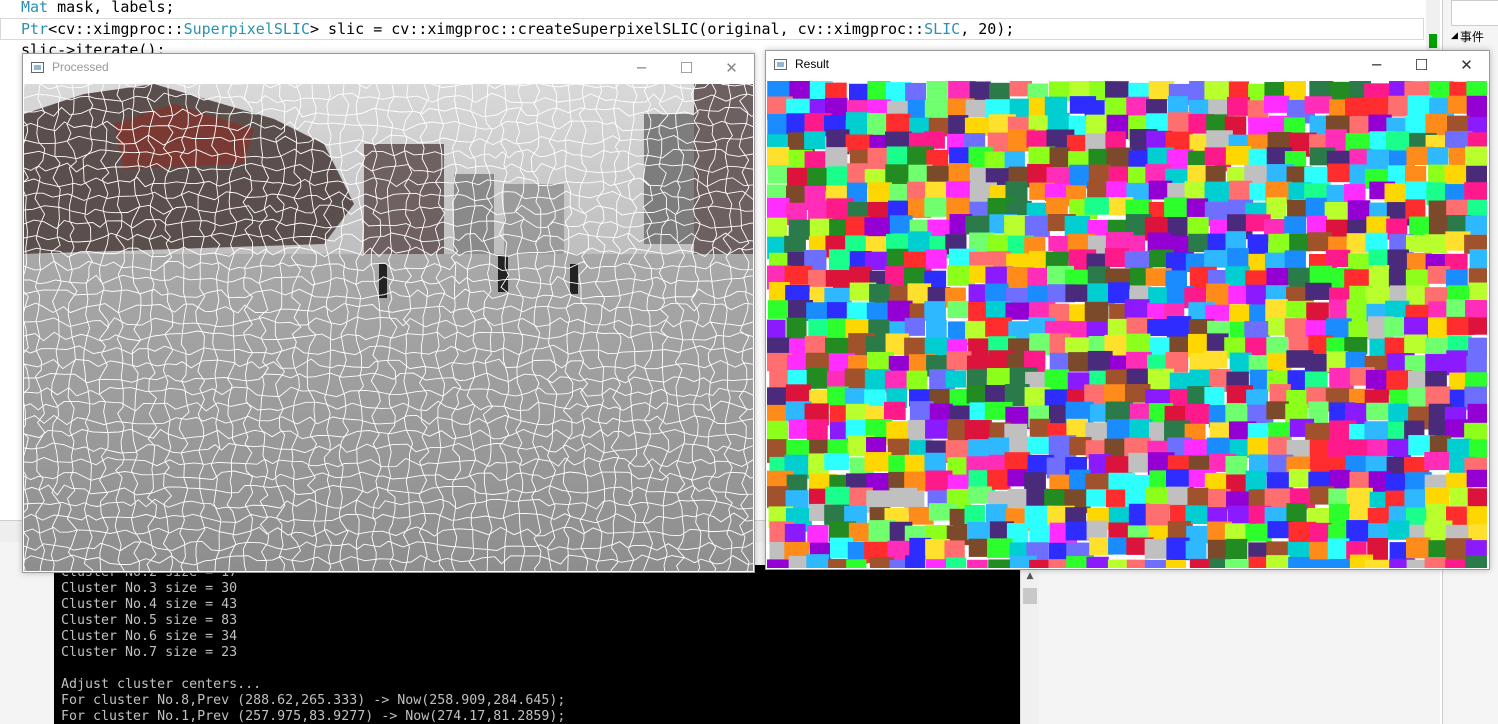 The width and height of the screenshot is (1498, 724). Describe the element at coordinates (942, 29) in the screenshot. I see `code-token-enum: SLIC` at that location.